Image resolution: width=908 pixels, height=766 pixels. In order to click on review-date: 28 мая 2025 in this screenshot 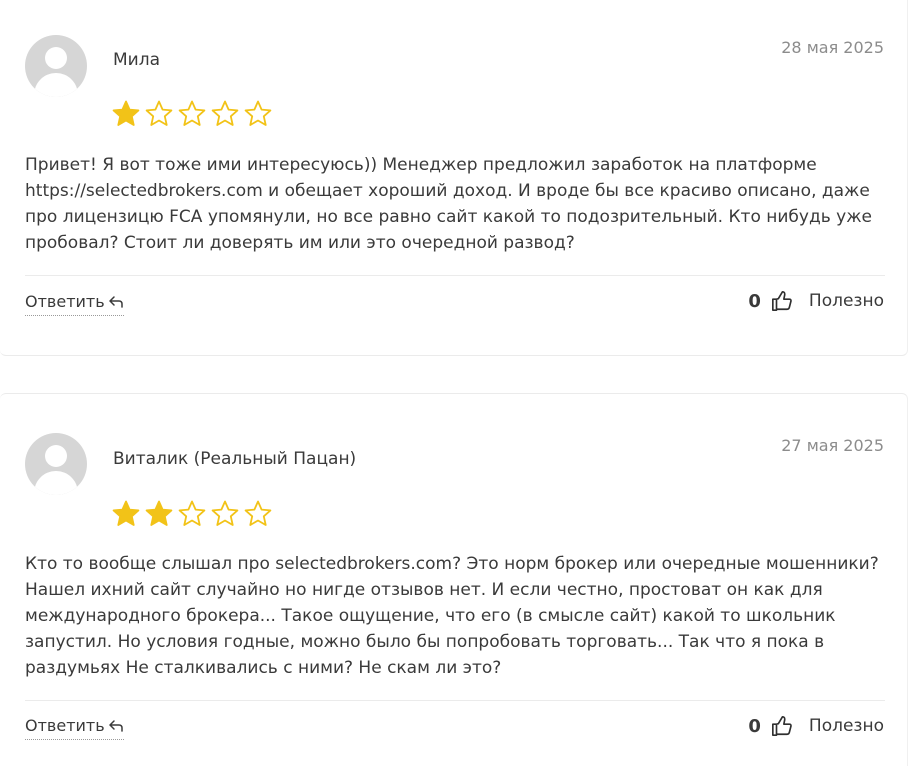, I will do `click(832, 47)`.